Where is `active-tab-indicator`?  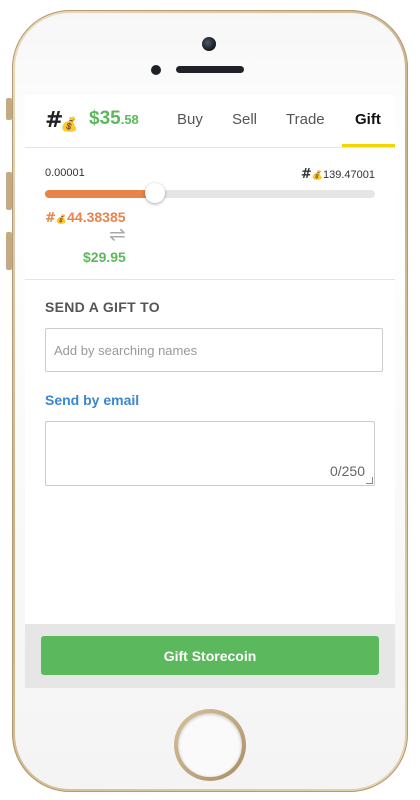 active-tab-indicator is located at coordinates (368, 145).